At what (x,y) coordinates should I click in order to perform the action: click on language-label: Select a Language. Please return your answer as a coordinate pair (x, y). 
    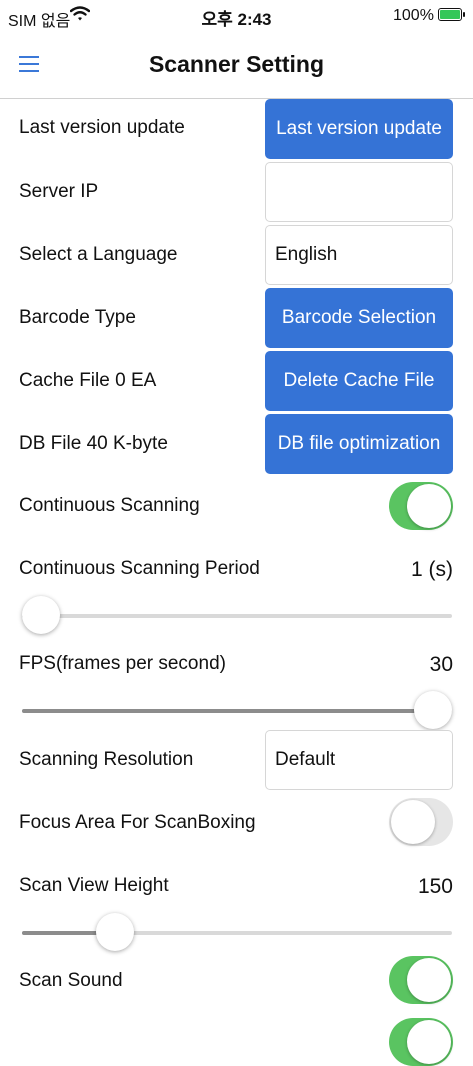
    Looking at the image, I should click on (98, 254).